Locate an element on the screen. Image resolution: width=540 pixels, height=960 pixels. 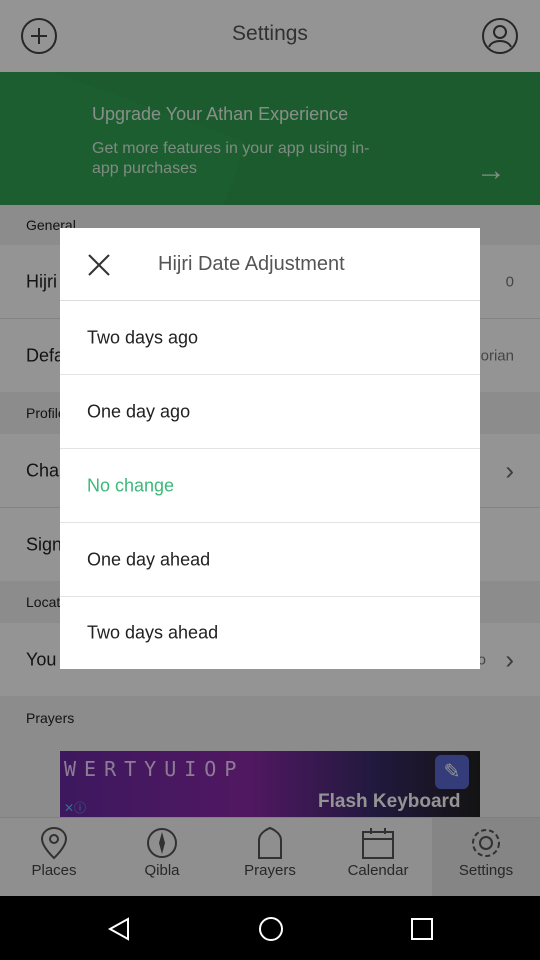
dialog-header: Hijri Date Adjustment is located at coordinates (270, 264).